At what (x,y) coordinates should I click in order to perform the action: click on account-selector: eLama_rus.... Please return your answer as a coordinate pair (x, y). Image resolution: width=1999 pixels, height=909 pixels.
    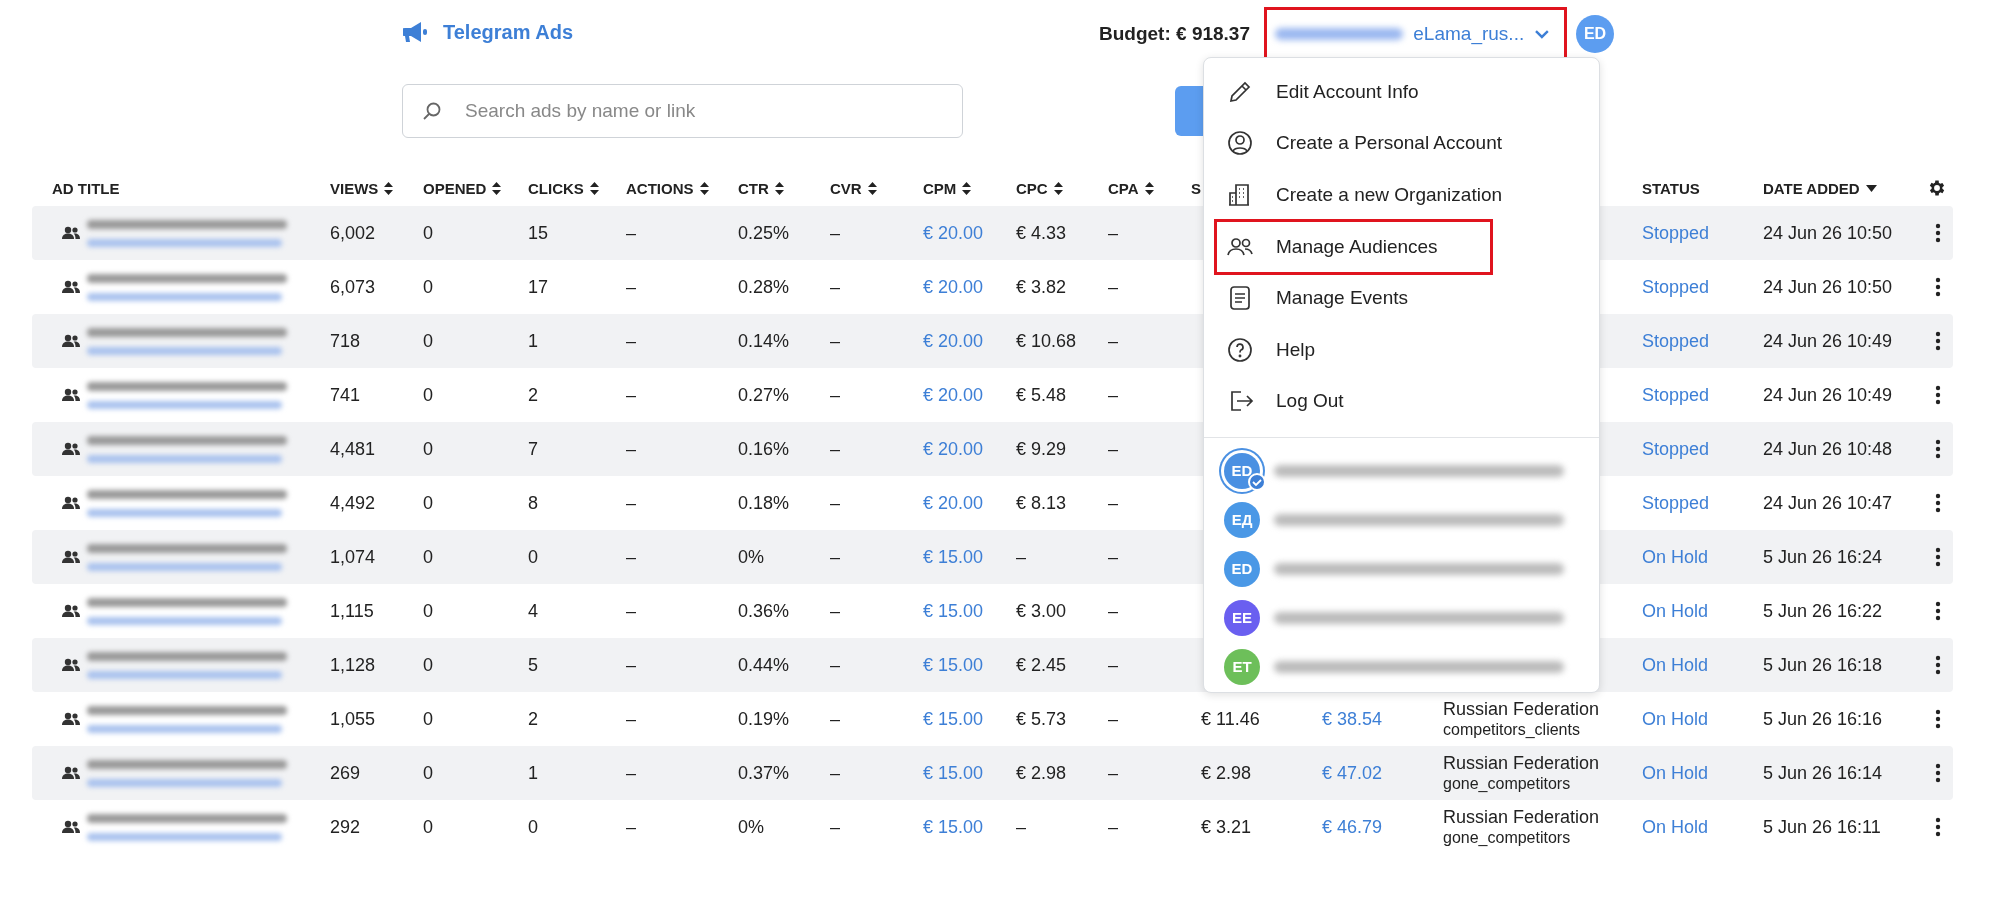
    Looking at the image, I should click on (1415, 34).